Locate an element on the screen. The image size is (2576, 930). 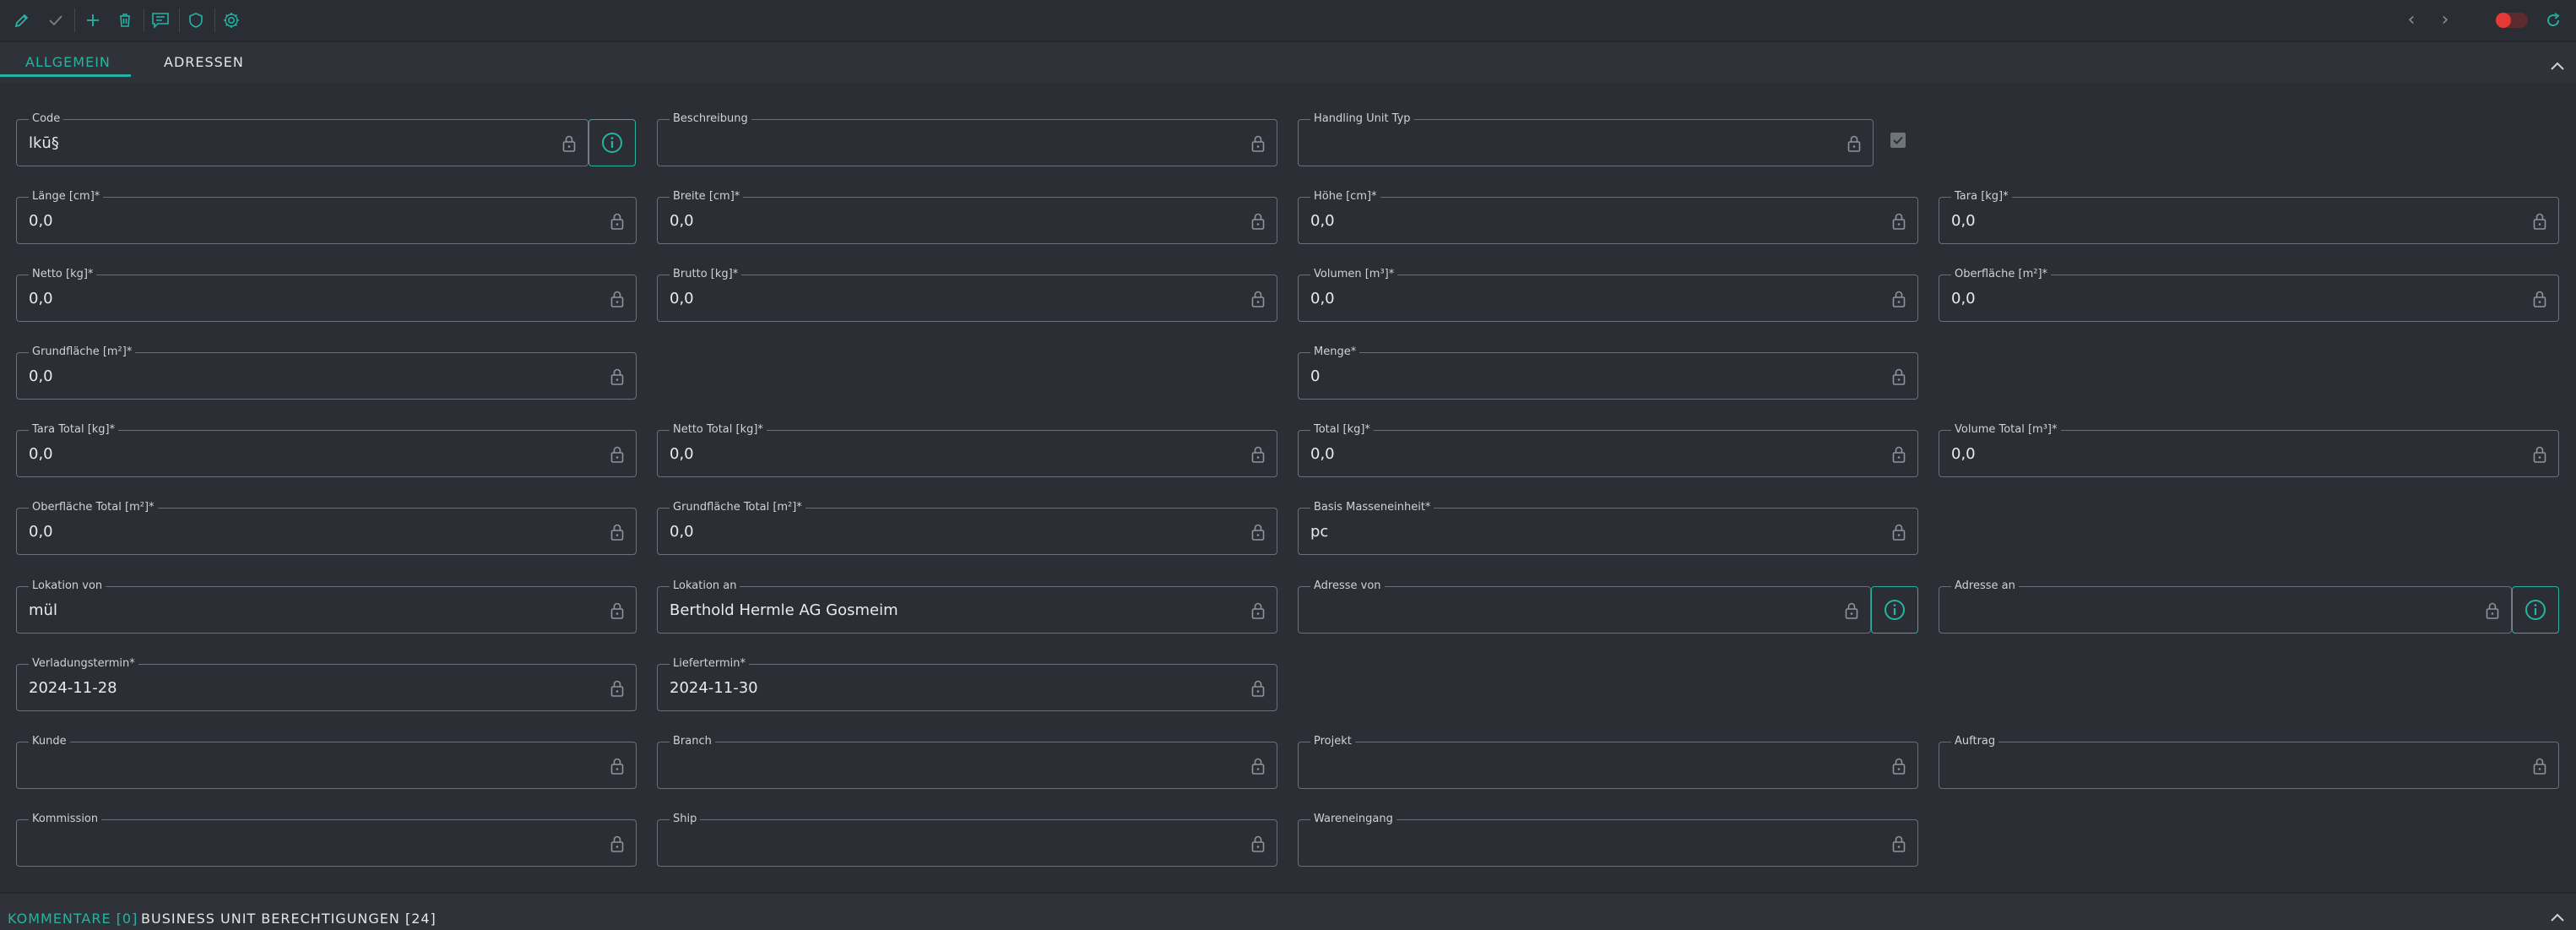
grundflaeche-field: Grundfläche [m²]* 0,0 is located at coordinates (327, 372).